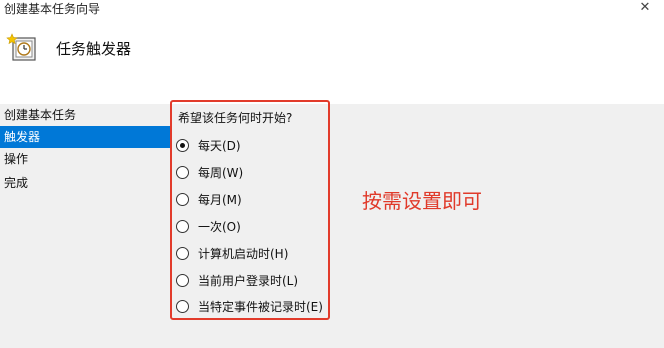 The height and width of the screenshot is (348, 664). What do you see at coordinates (243, 253) in the screenshot?
I see `option-label: 计算机启动时(H)` at bounding box center [243, 253].